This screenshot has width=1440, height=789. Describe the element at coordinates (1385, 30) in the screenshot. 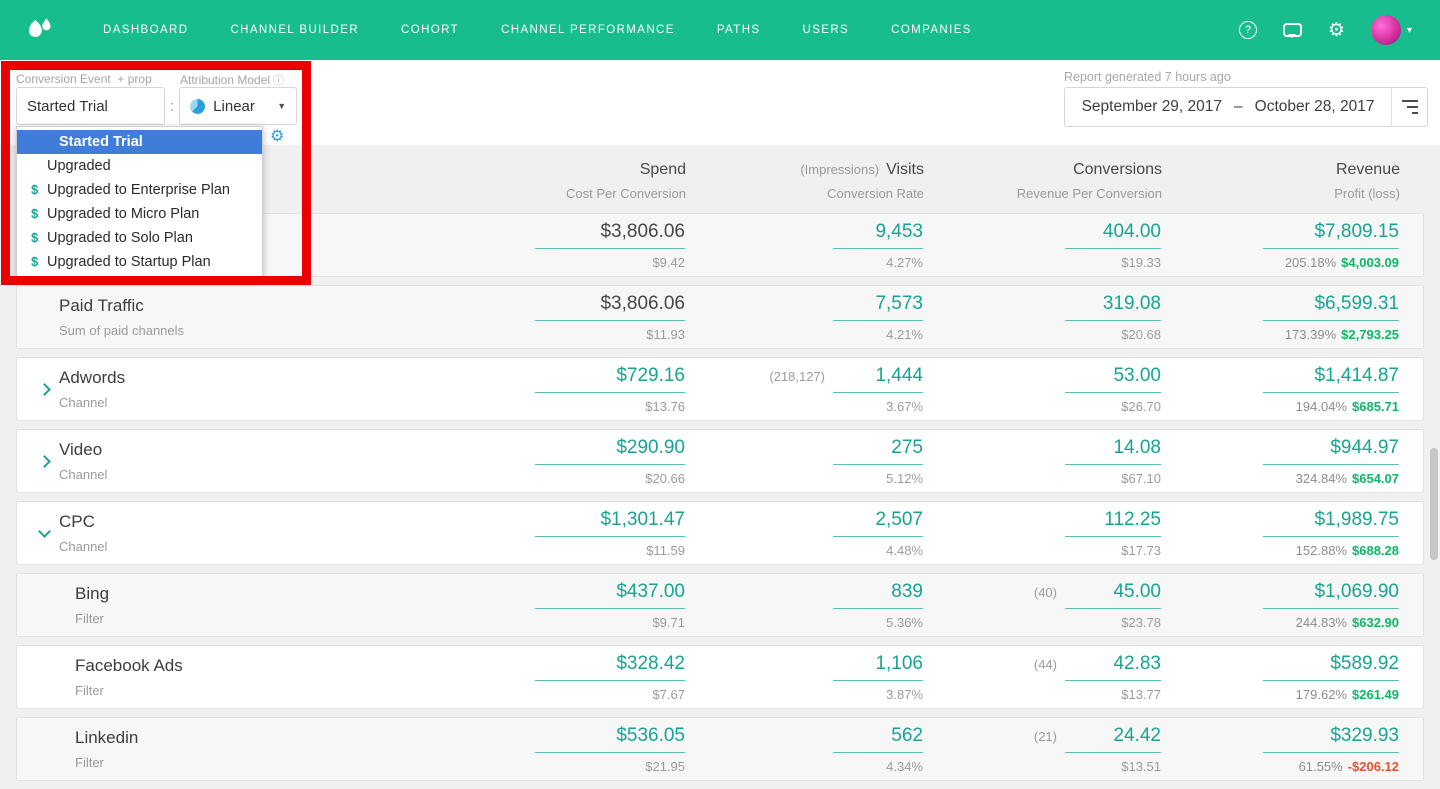

I see `avatar` at that location.